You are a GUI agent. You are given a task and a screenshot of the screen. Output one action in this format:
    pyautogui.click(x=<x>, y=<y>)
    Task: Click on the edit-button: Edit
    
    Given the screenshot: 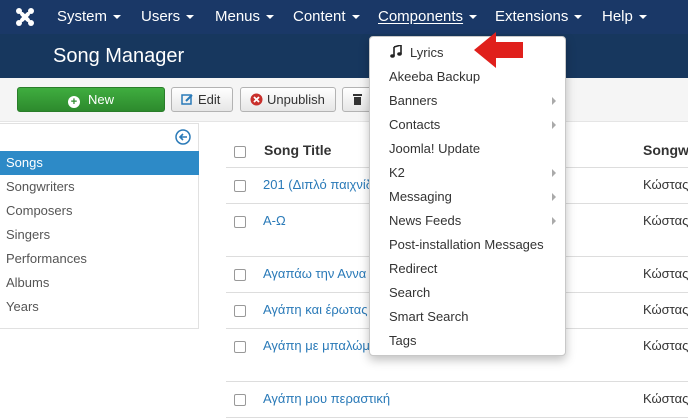 What is the action you would take?
    pyautogui.click(x=202, y=99)
    